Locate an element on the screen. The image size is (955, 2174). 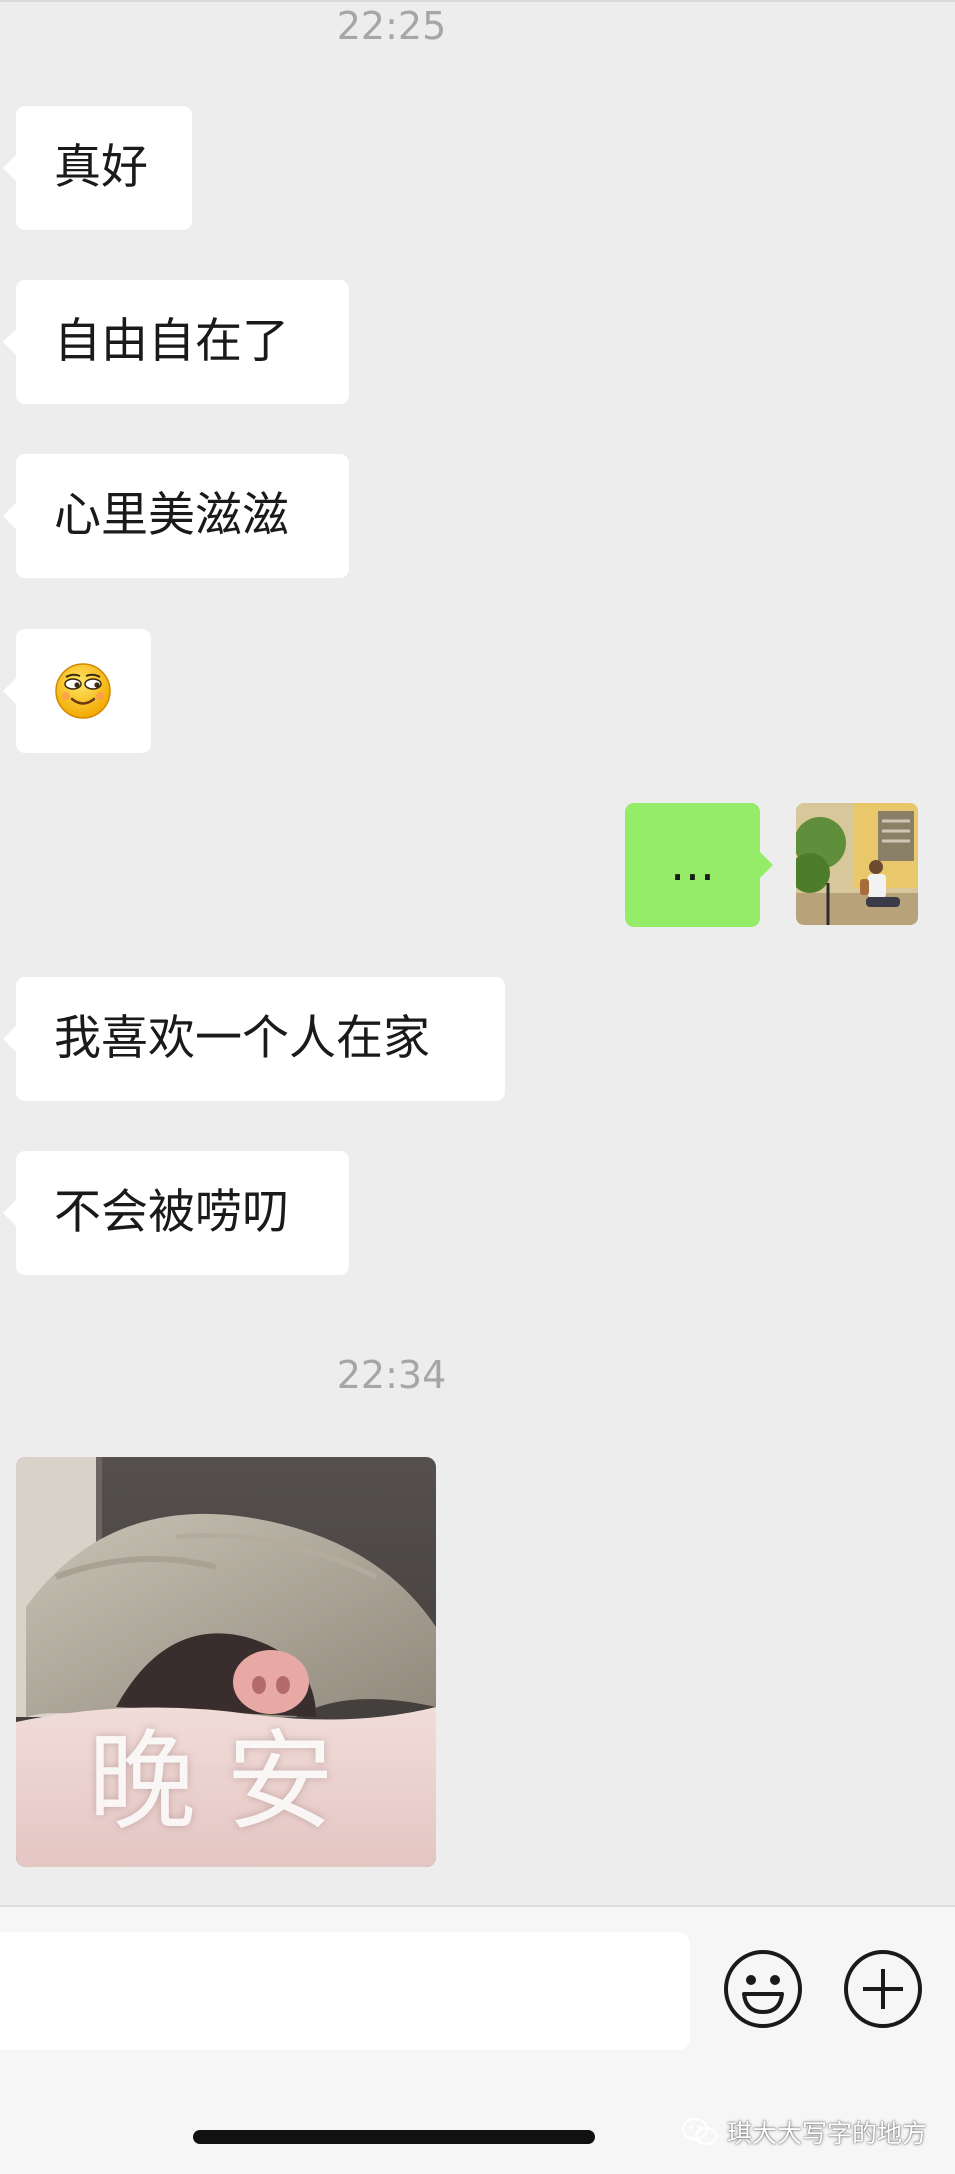
message-bubble-incoming-emoji is located at coordinates (77, 691).